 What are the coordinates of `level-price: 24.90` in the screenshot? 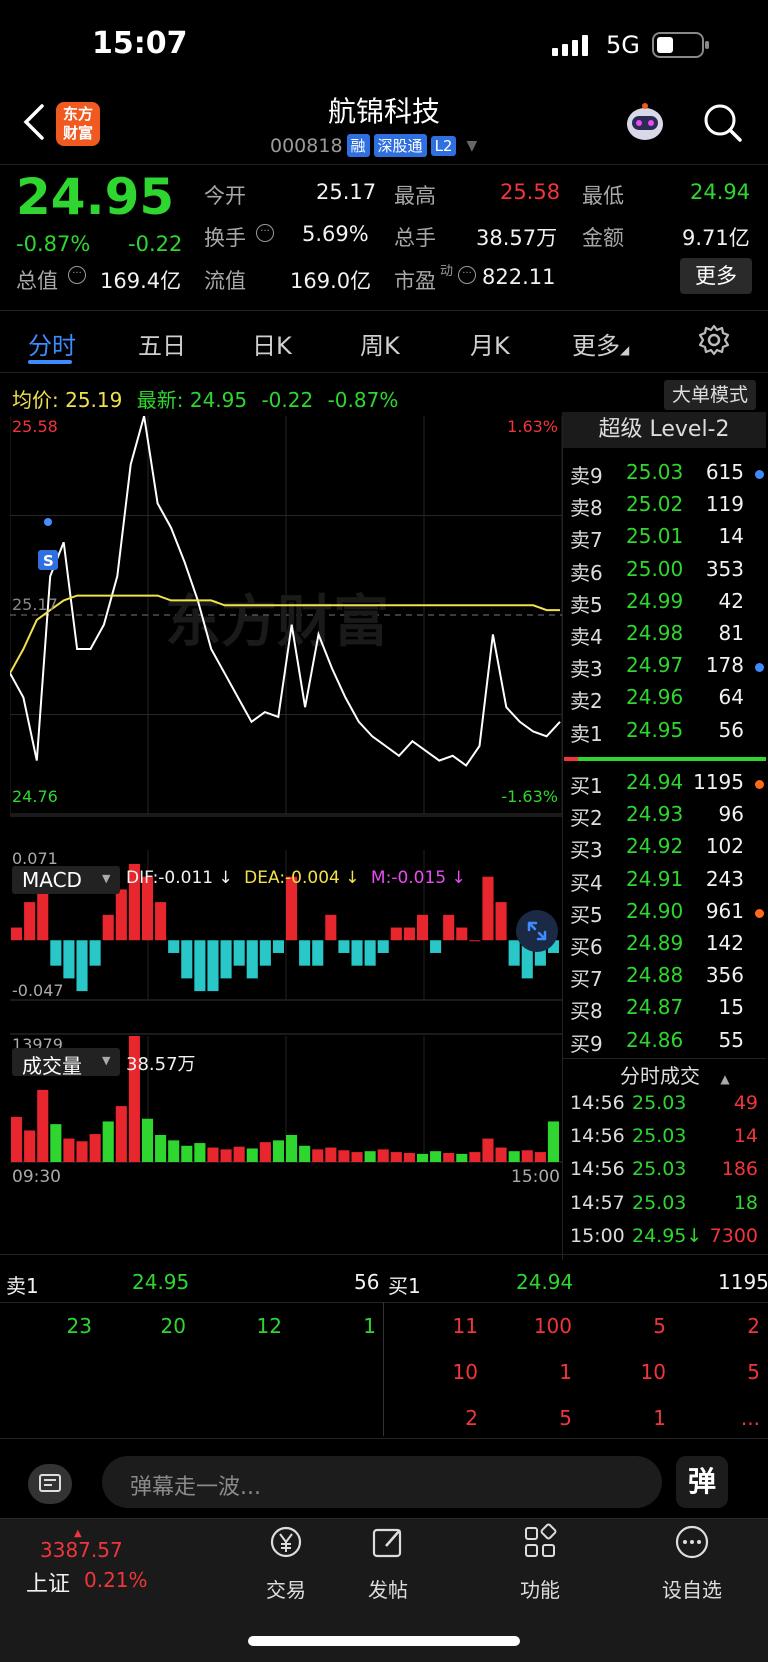 It's located at (655, 910).